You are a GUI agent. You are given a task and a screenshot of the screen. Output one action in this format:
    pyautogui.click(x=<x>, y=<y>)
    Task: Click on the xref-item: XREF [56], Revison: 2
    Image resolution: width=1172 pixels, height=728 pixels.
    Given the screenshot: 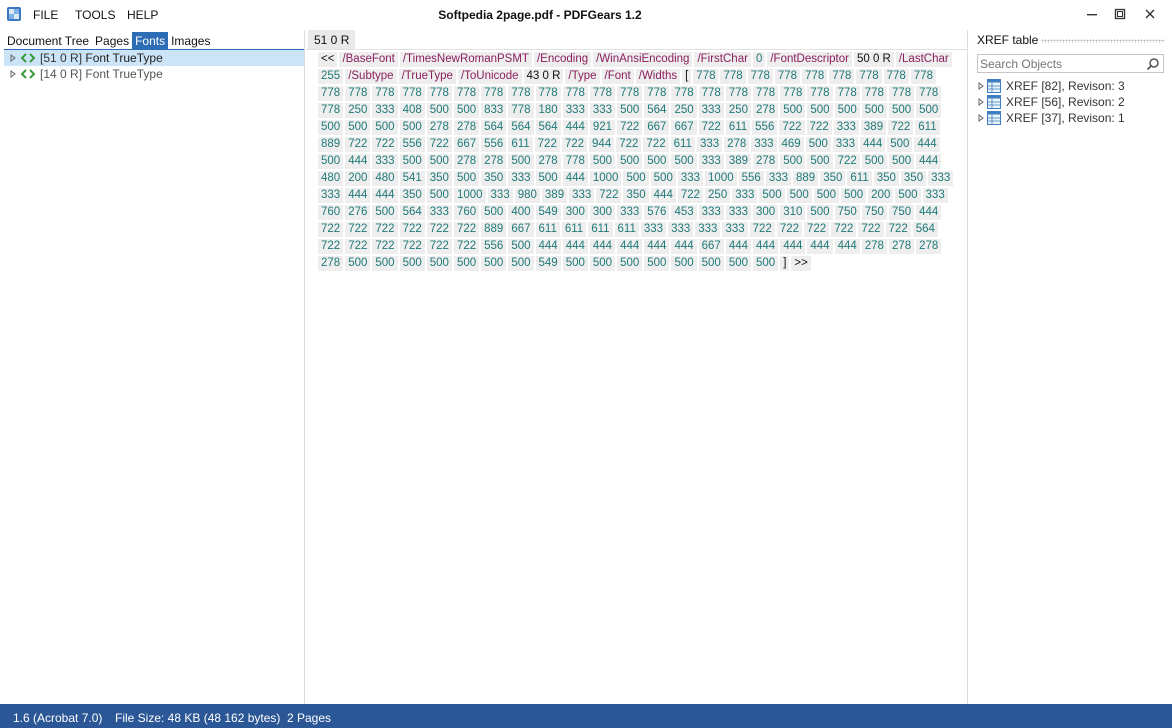 What is the action you would take?
    pyautogui.click(x=1051, y=102)
    